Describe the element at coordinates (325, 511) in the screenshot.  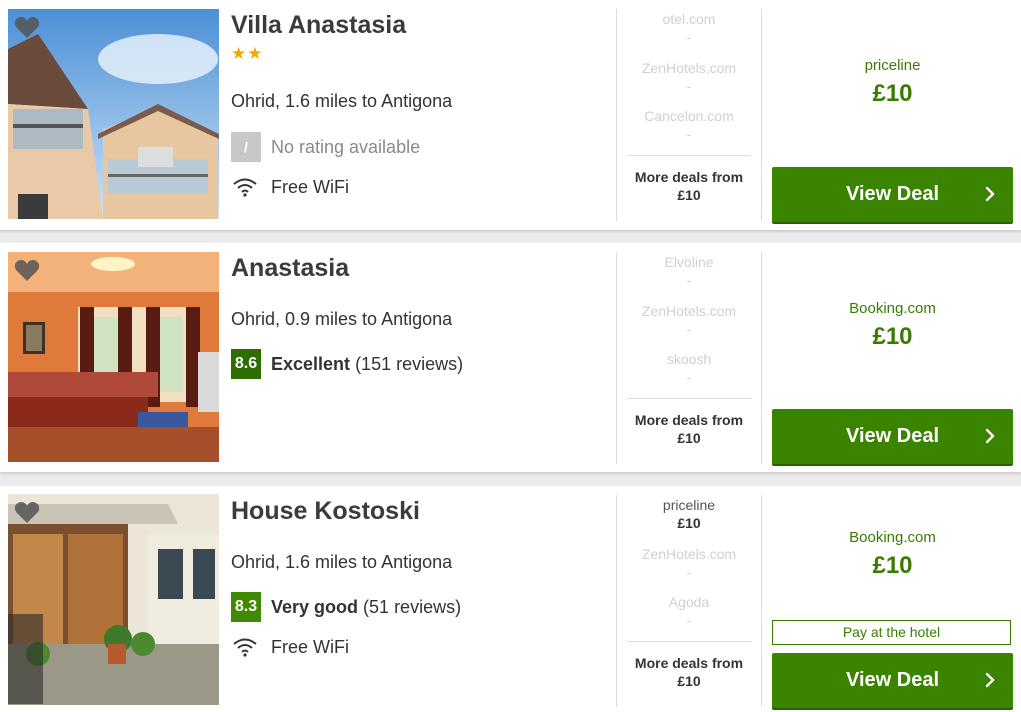
I see `hotel-name: House Kostoski` at that location.